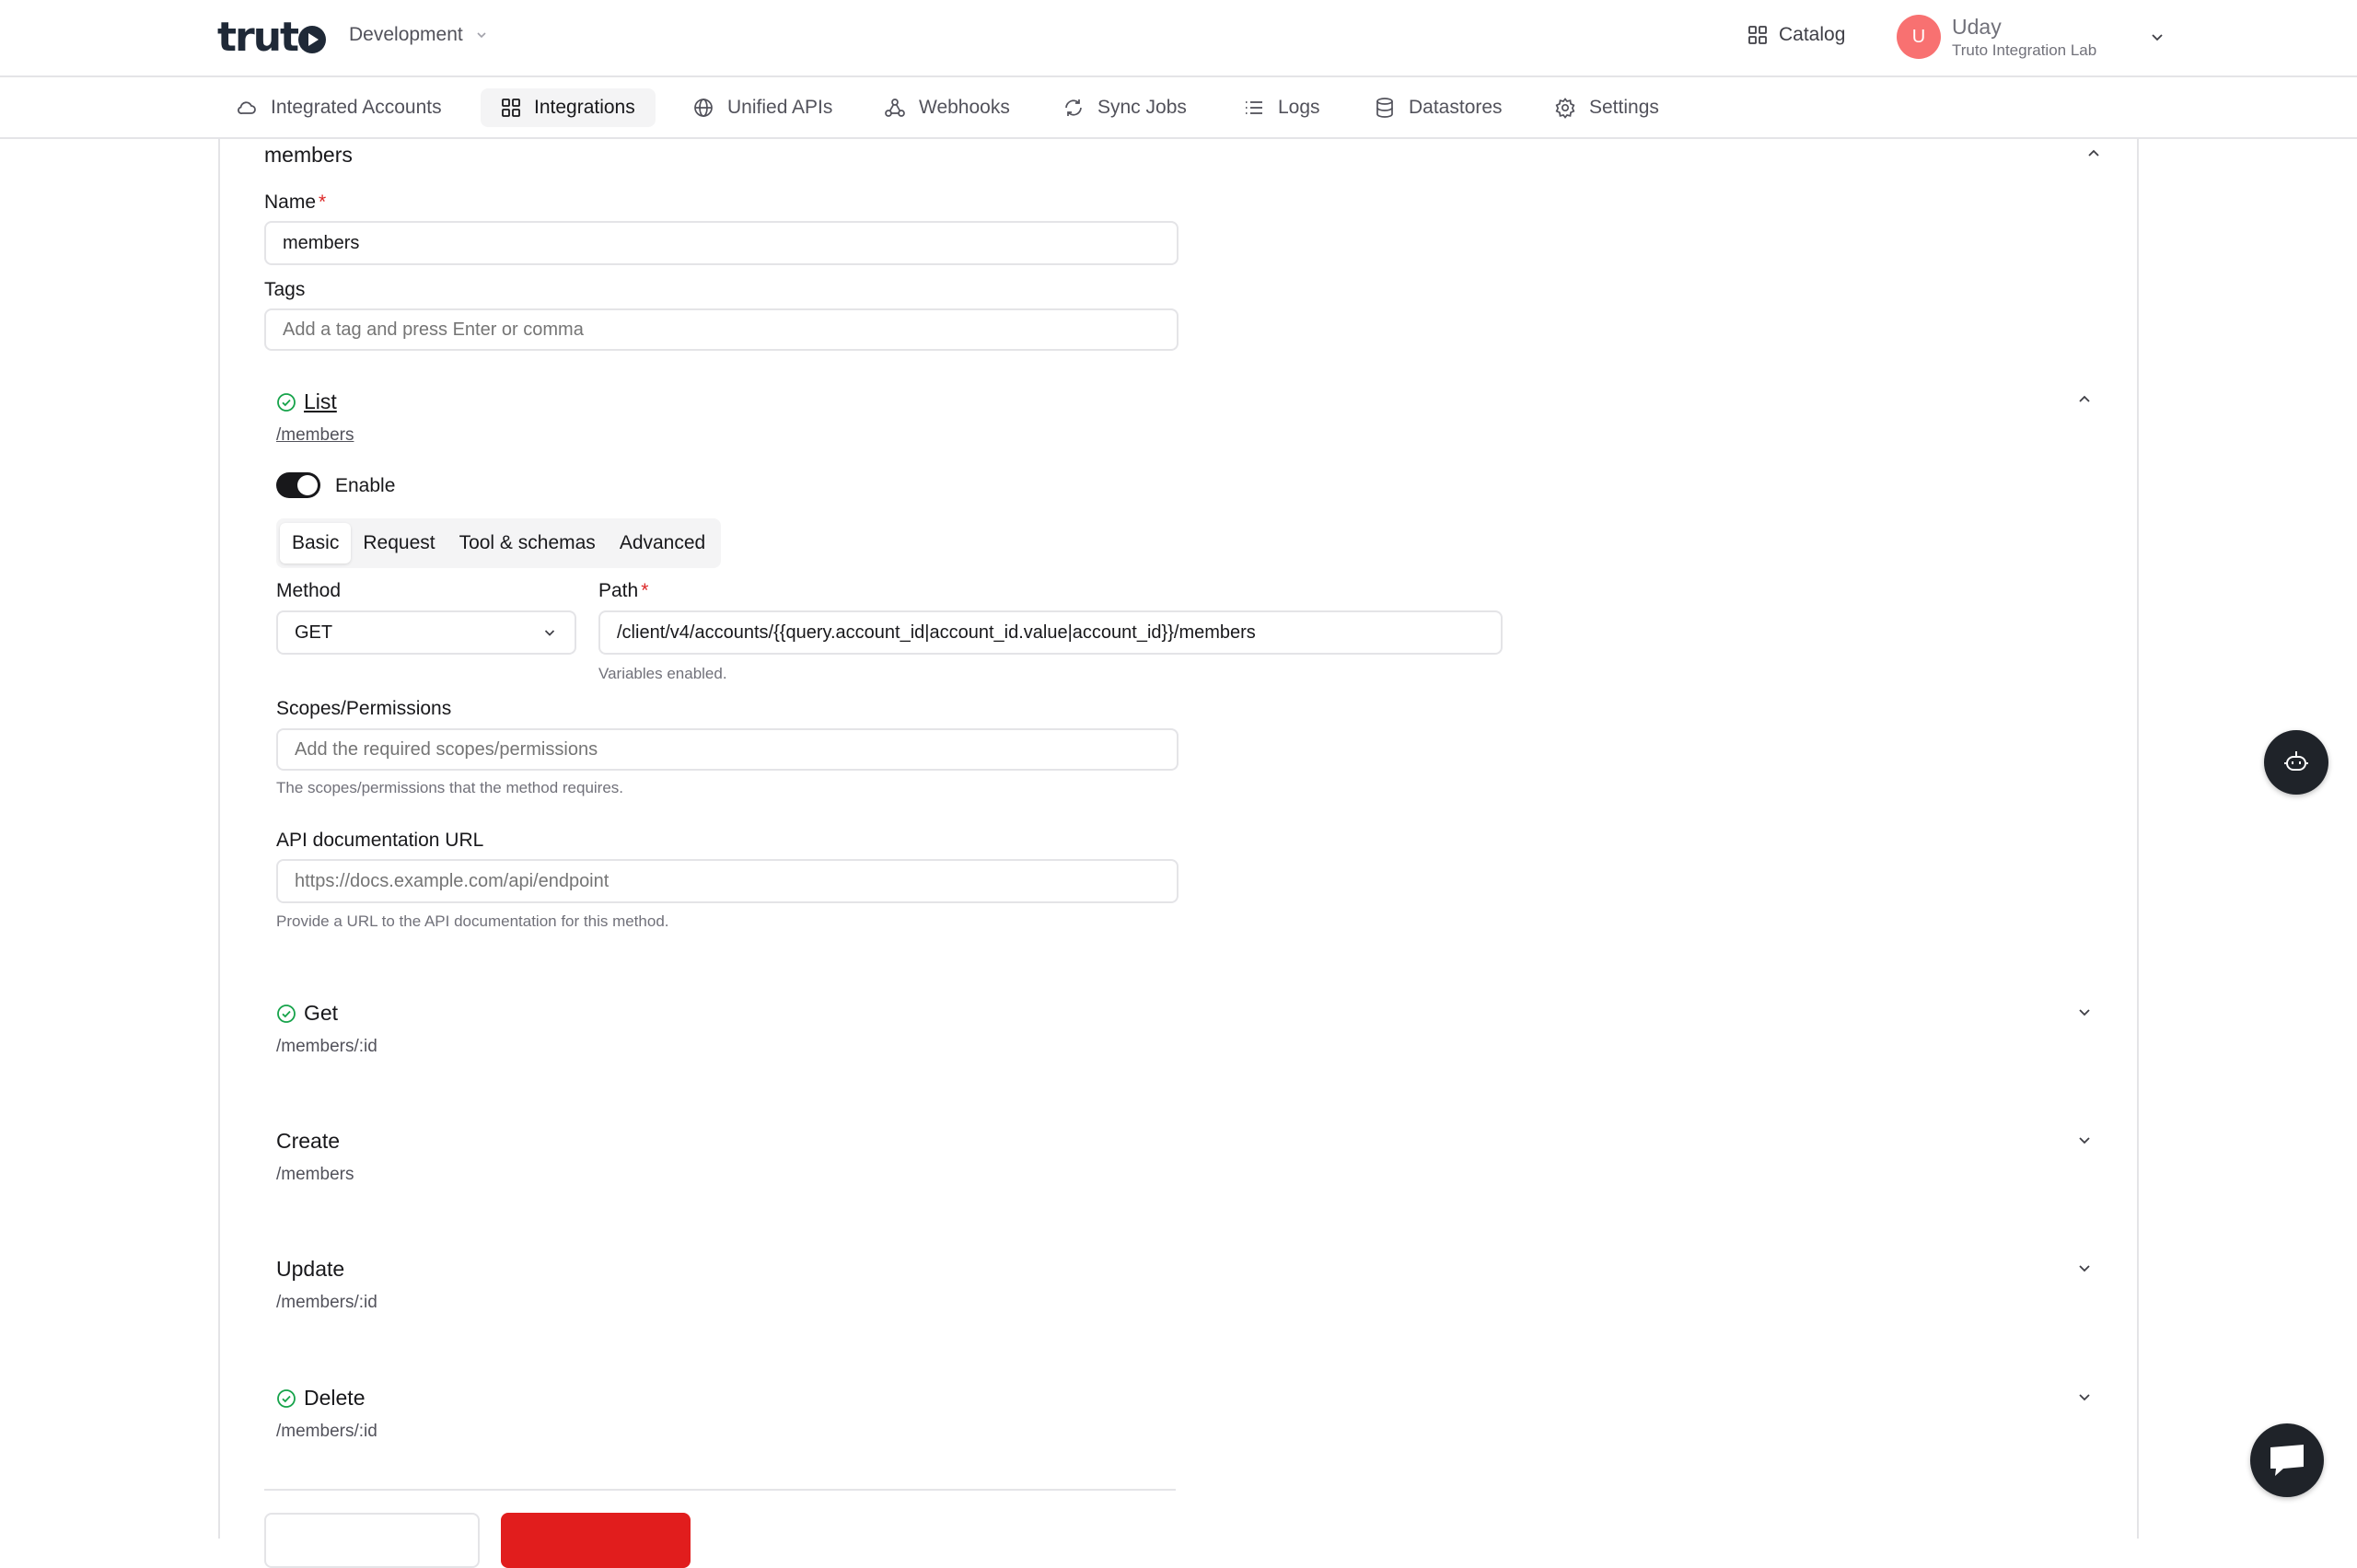 The image size is (2357, 1568). Describe the element at coordinates (335, 1398) in the screenshot. I see `method-title-label: Delete` at that location.